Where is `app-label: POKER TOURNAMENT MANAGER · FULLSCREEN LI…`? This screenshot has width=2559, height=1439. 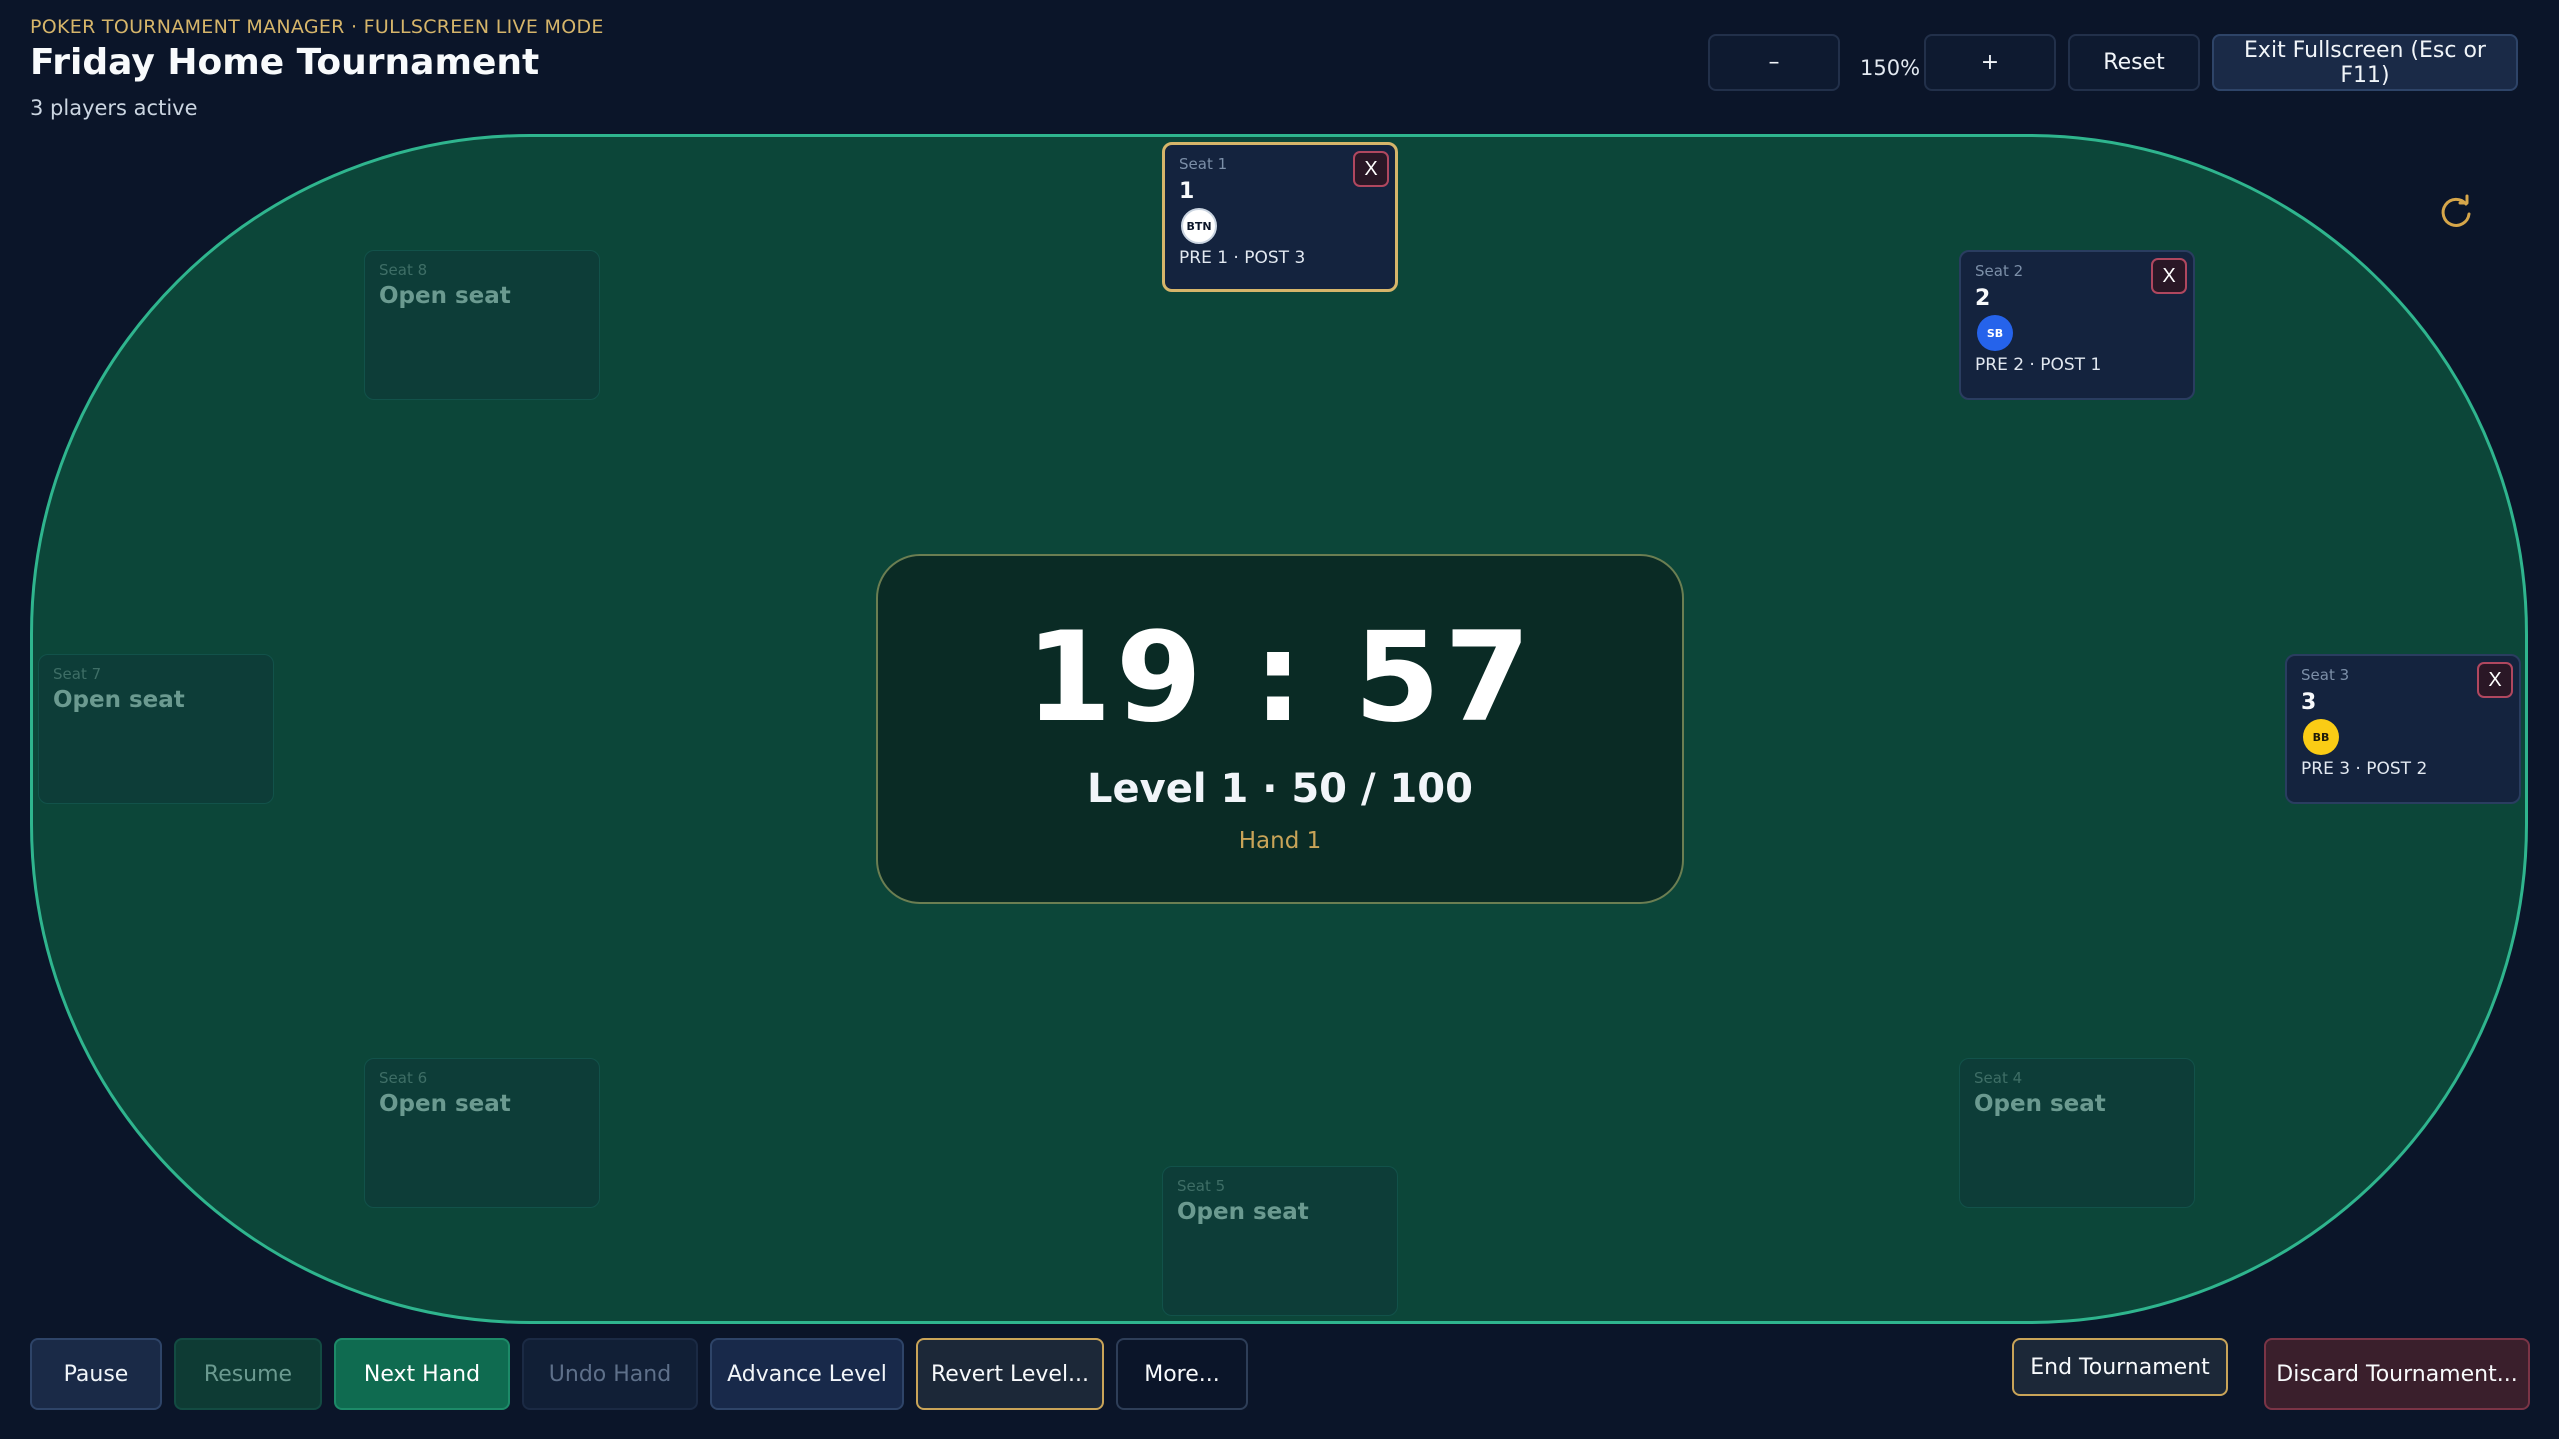
app-label: POKER TOURNAMENT MANAGER · FULLSCREEN LI… is located at coordinates (317, 27).